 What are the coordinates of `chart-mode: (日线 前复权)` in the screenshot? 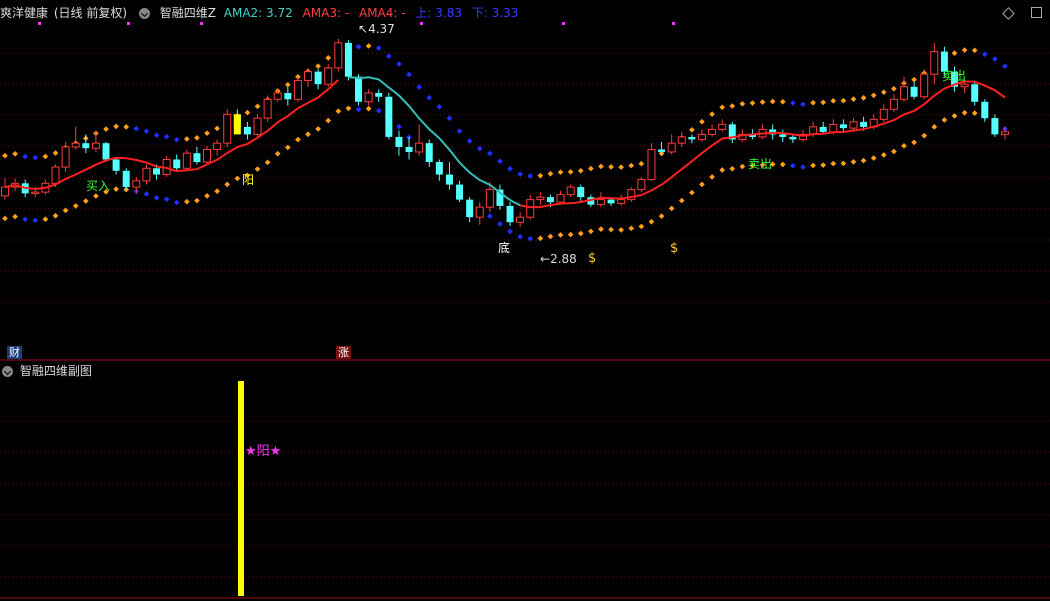 It's located at (90, 13).